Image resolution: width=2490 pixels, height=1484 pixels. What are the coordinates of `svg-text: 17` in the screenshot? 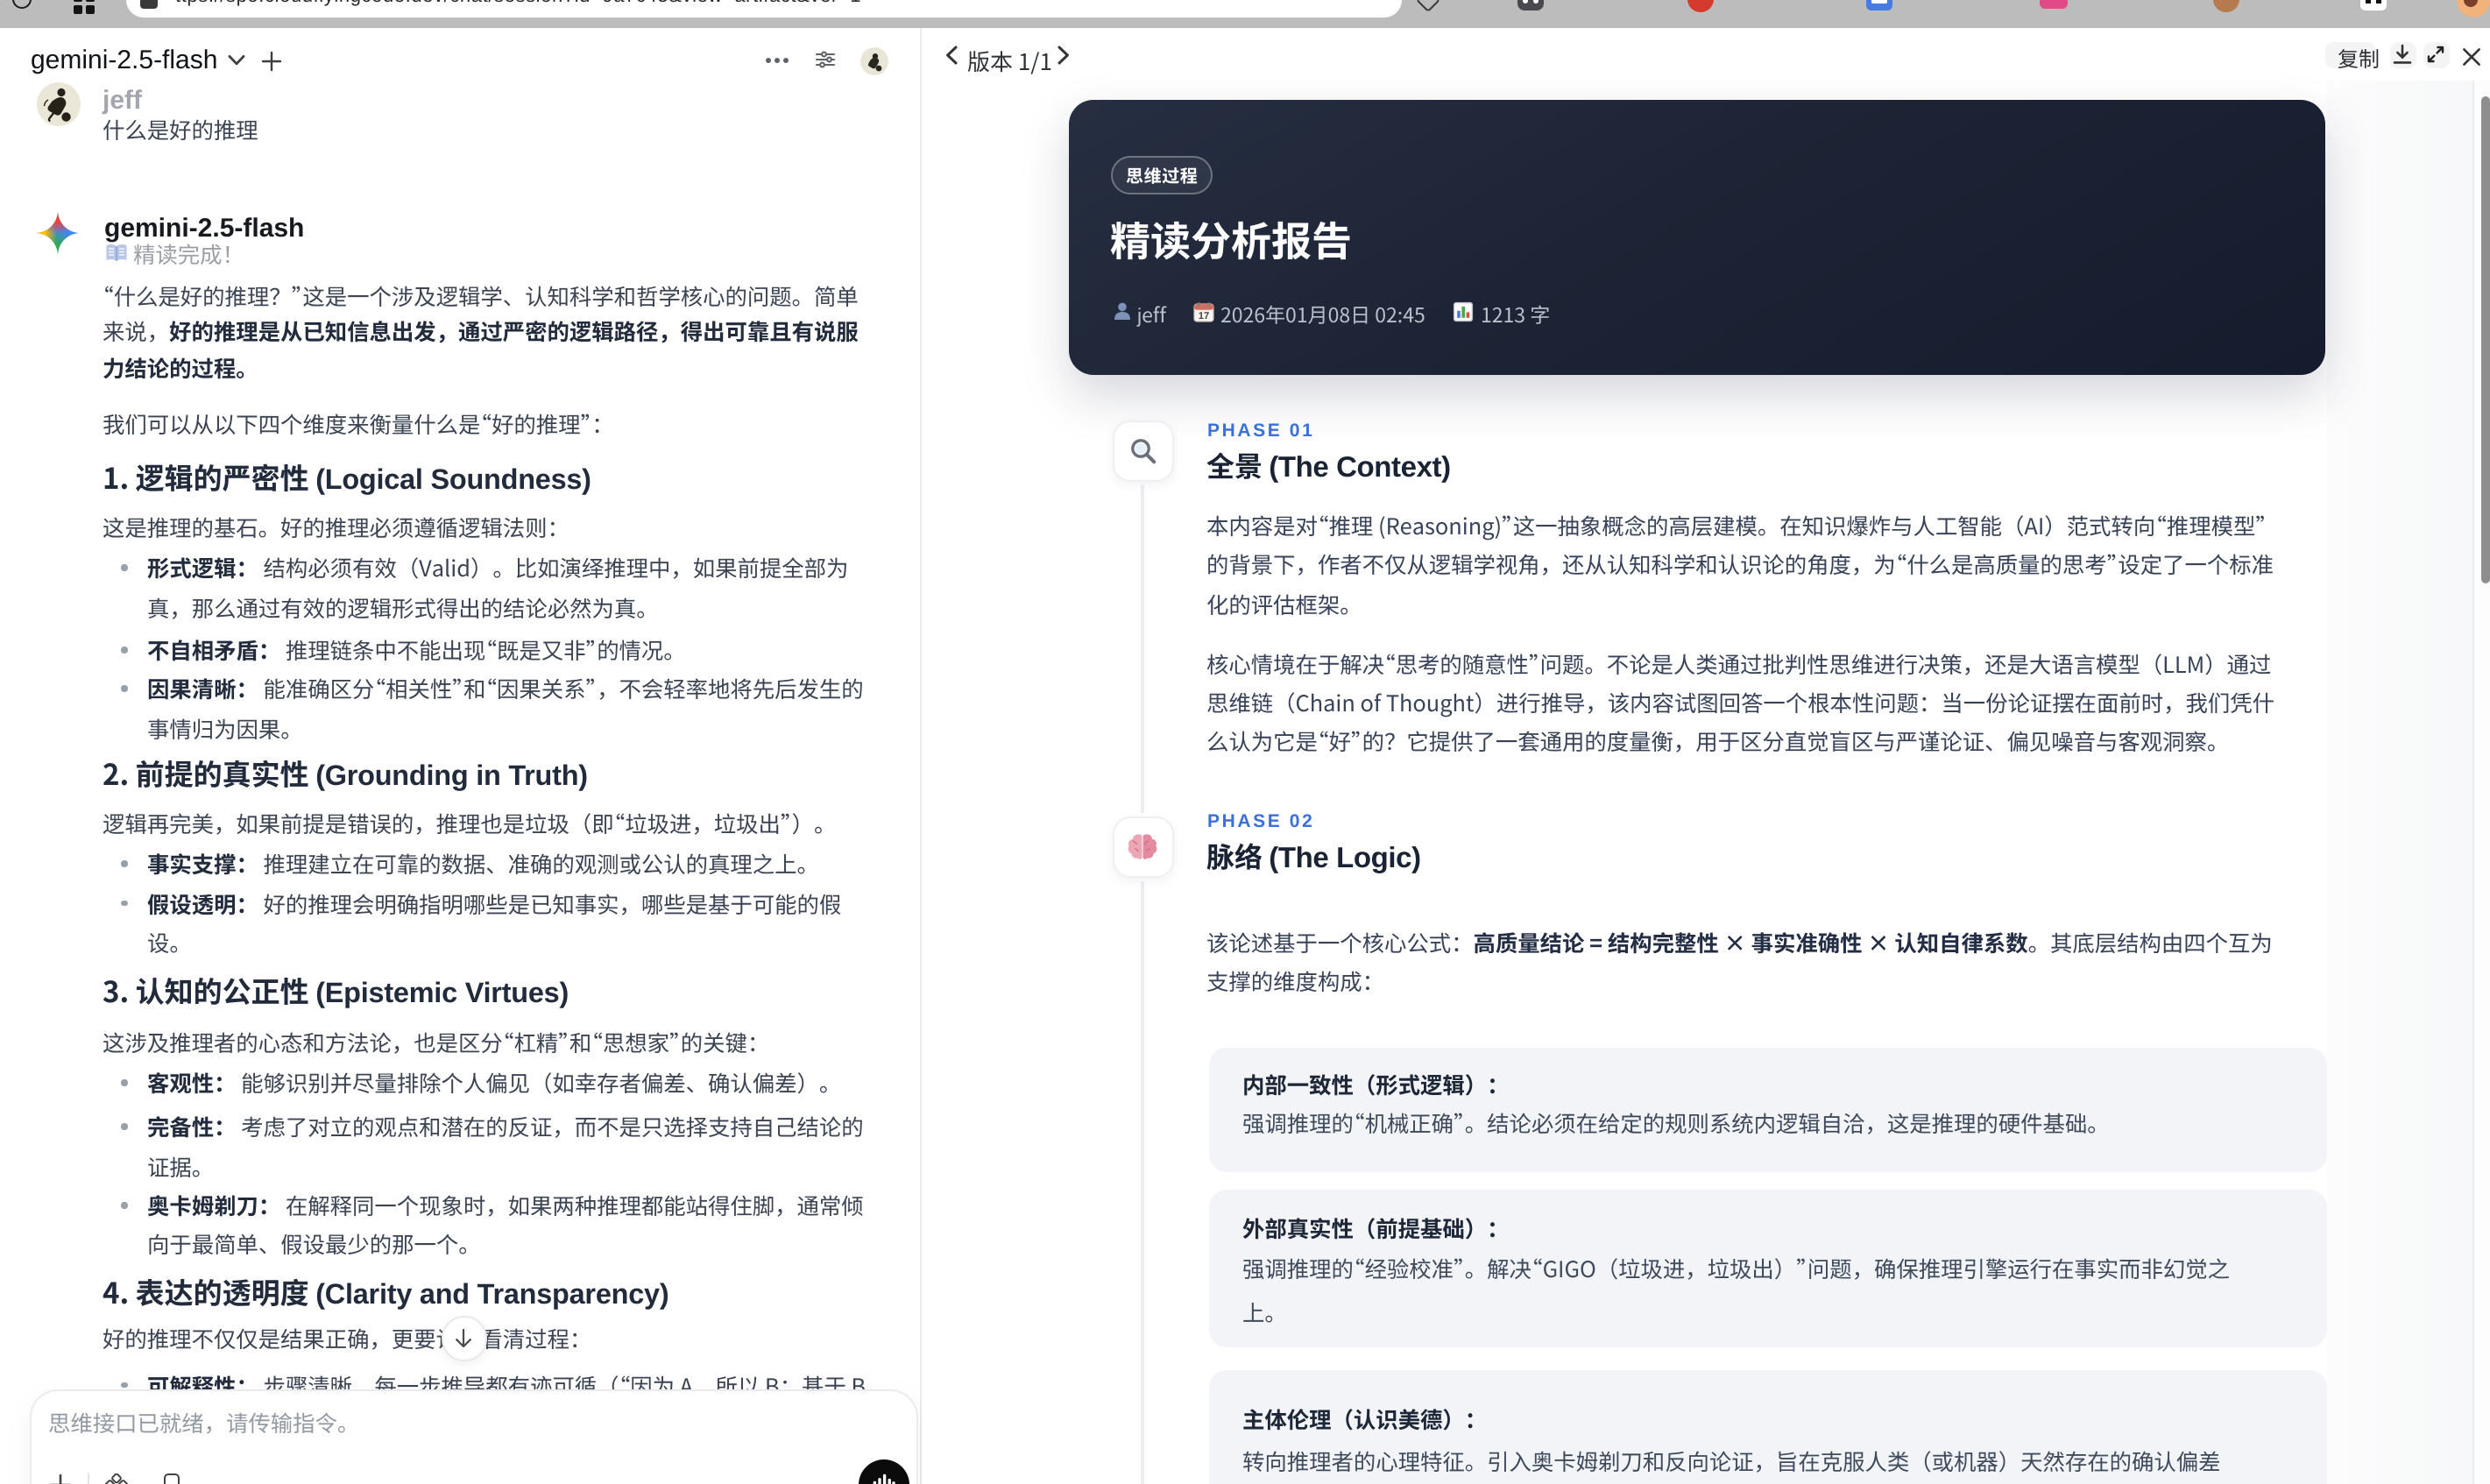 It's located at (1203, 316).